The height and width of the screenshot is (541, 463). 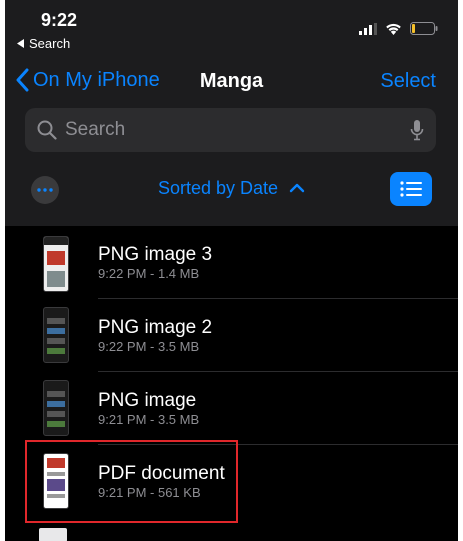 I want to click on file-meta: 9:22 PM - 3.5 MB, so click(x=149, y=346).